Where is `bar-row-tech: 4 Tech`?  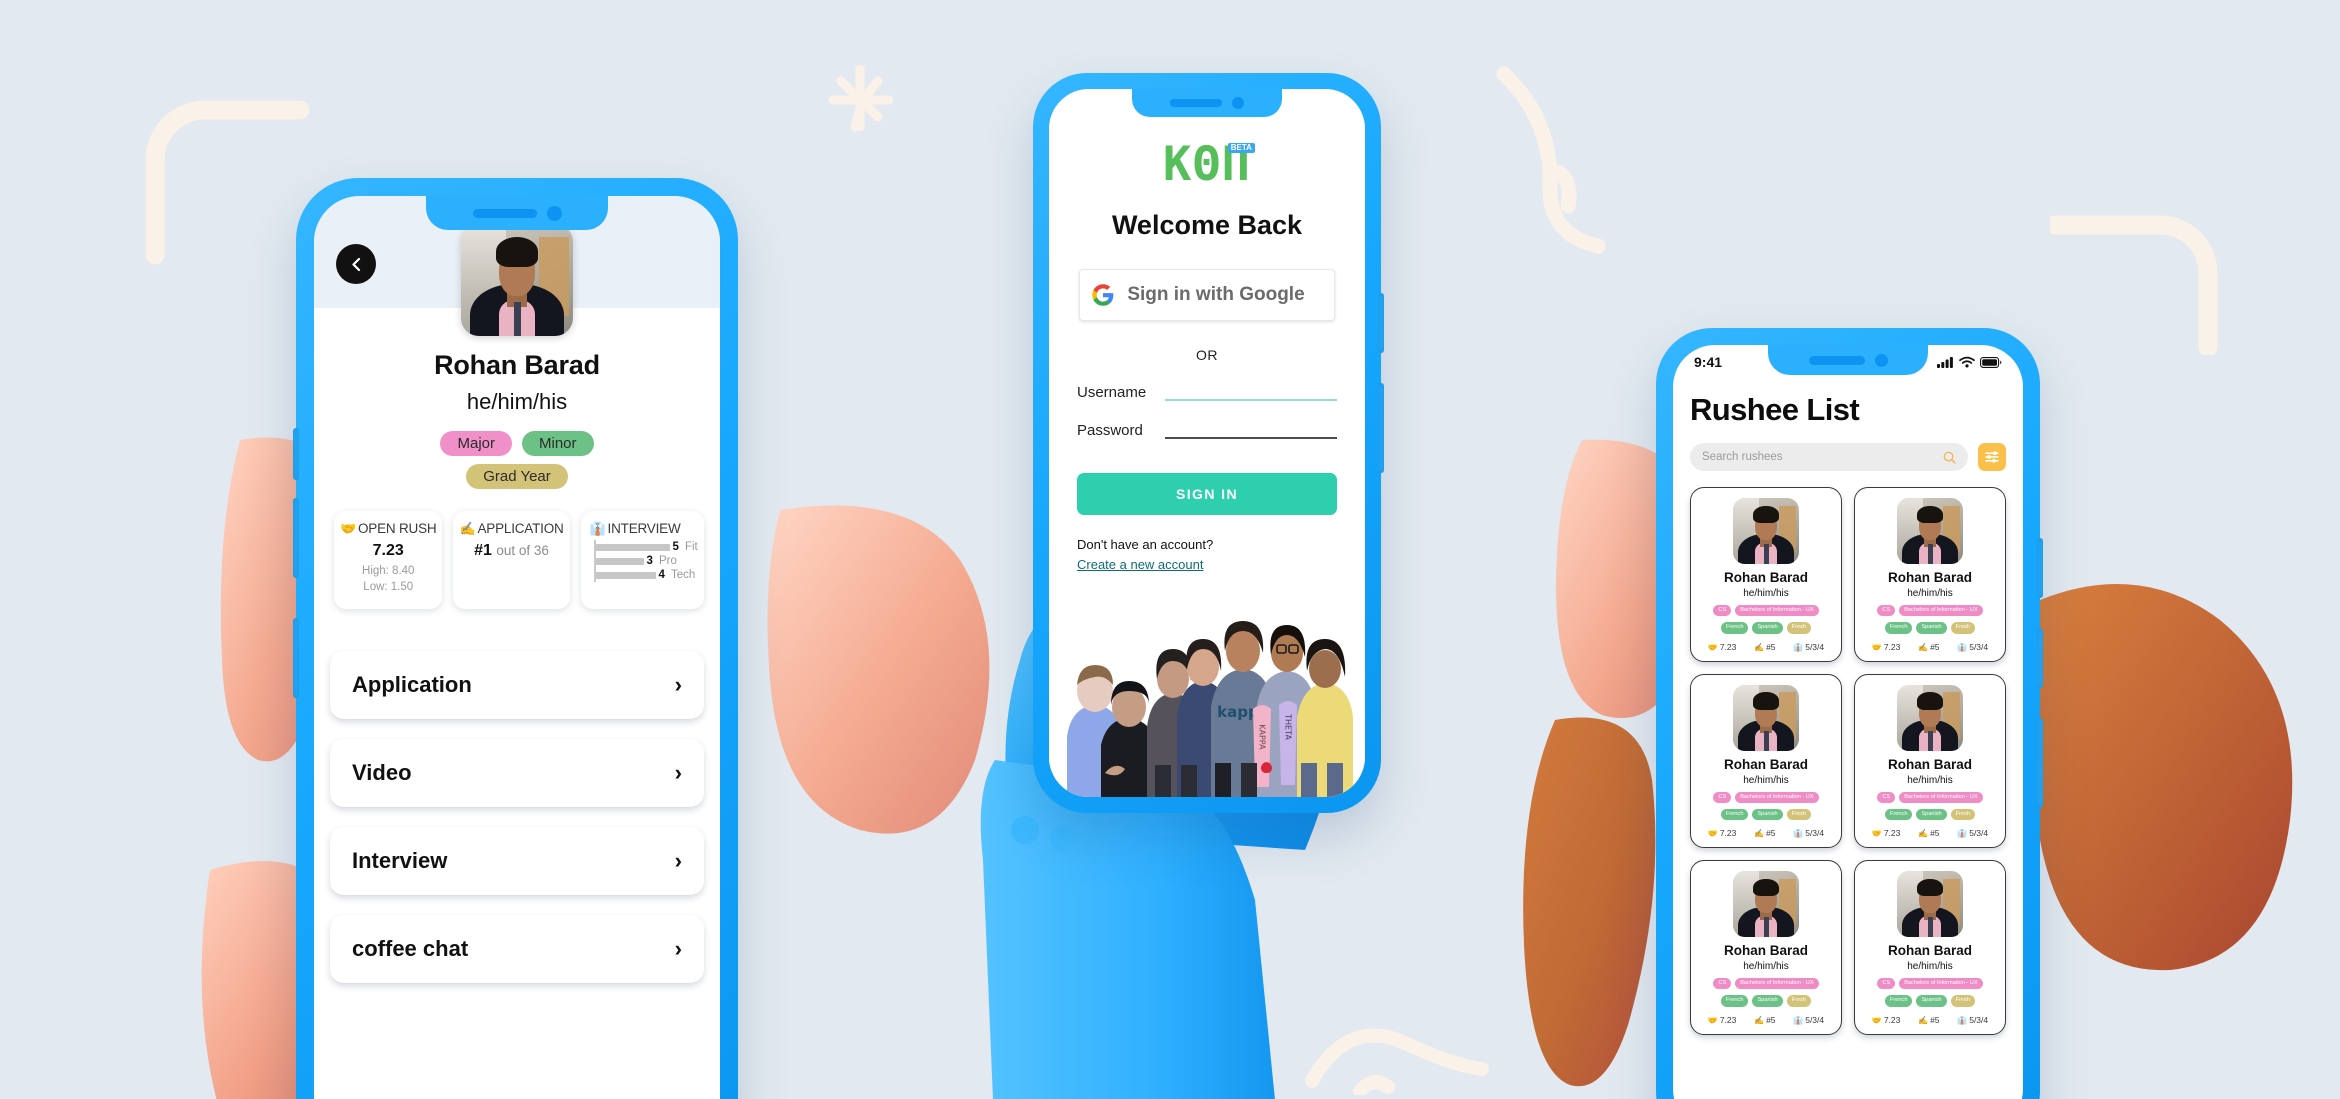
bar-row-tech: 4 Tech is located at coordinates (646, 575).